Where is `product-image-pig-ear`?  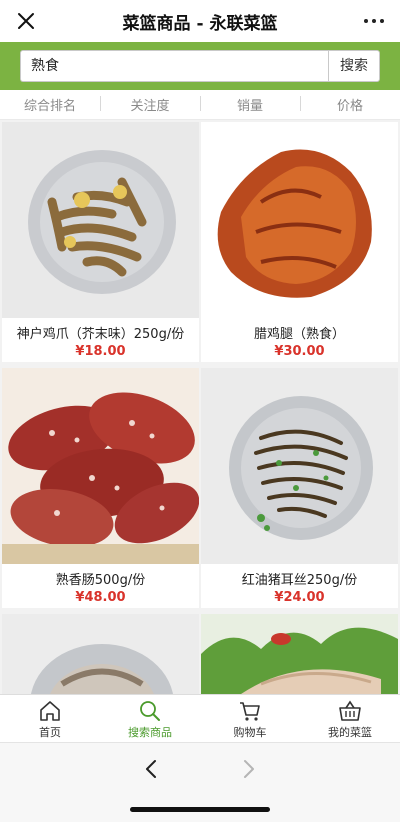 product-image-pig-ear is located at coordinates (299, 466).